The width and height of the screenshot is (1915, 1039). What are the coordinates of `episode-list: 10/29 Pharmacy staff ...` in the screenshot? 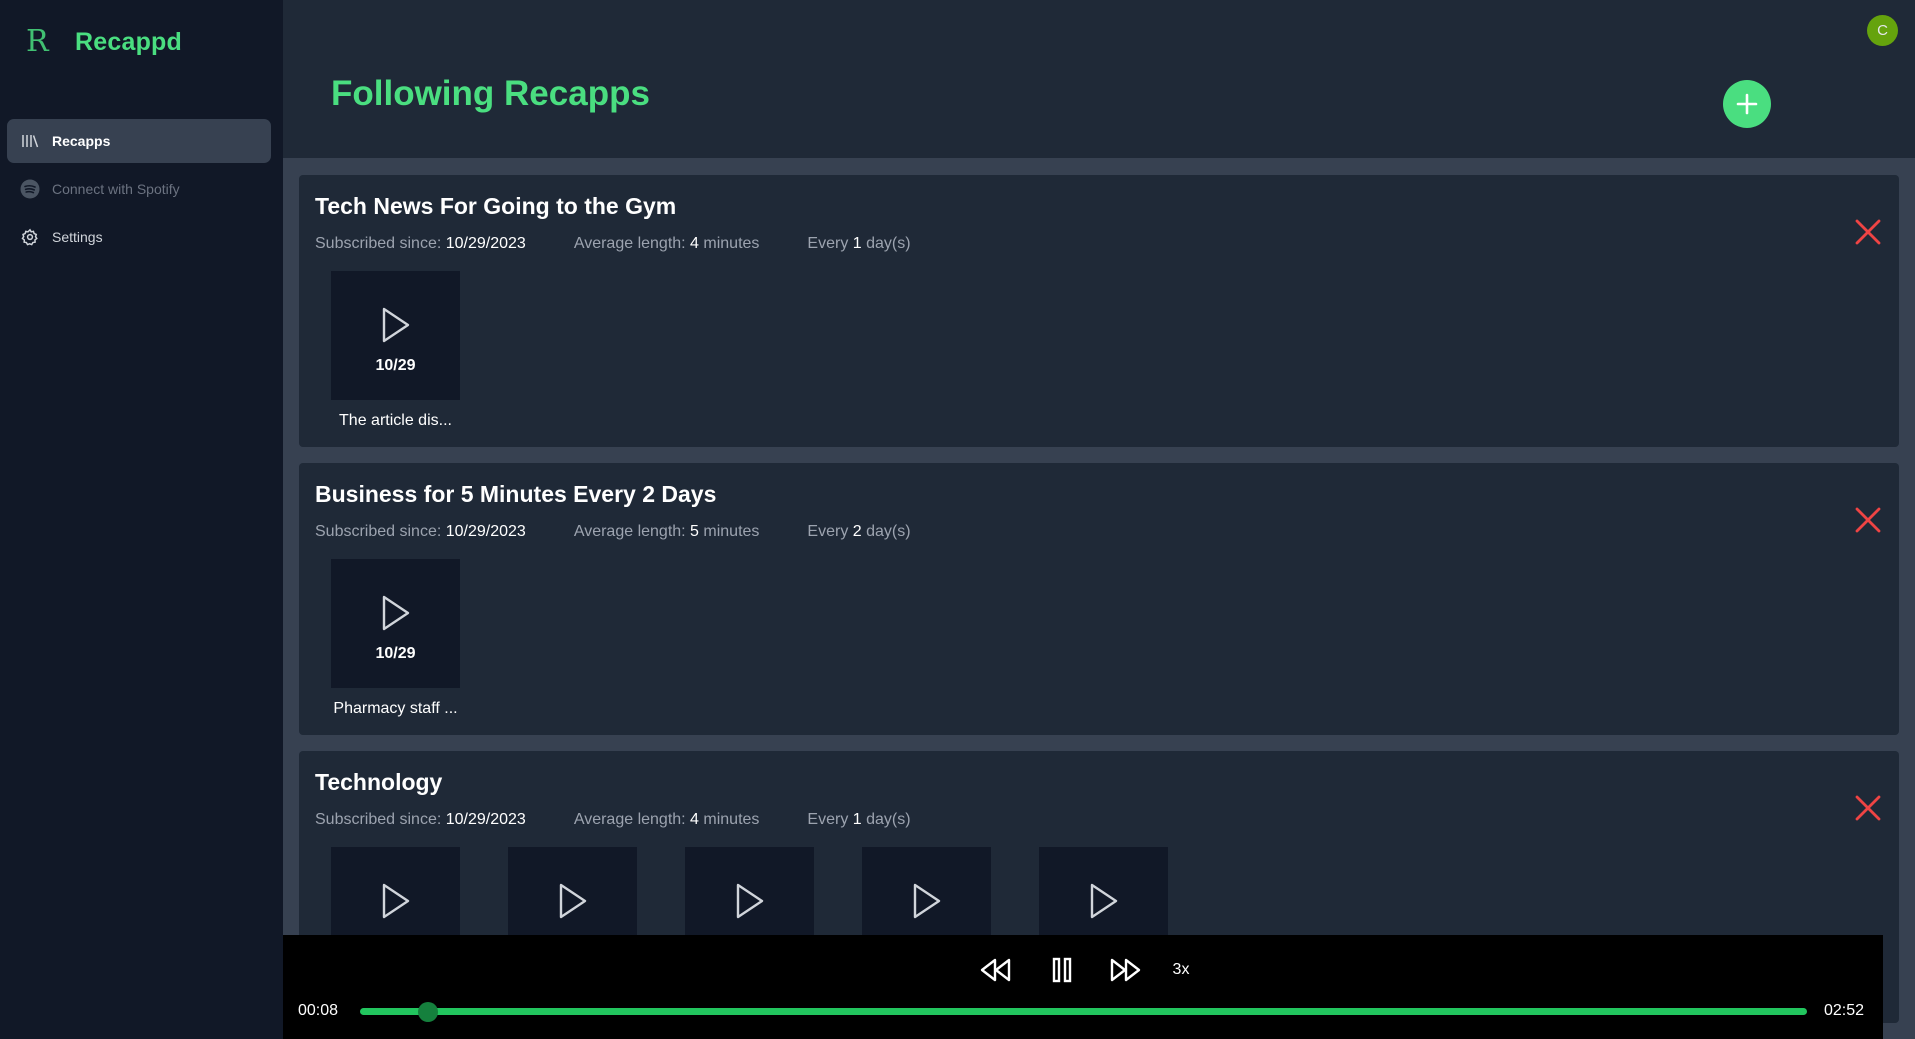 It's located at (419, 638).